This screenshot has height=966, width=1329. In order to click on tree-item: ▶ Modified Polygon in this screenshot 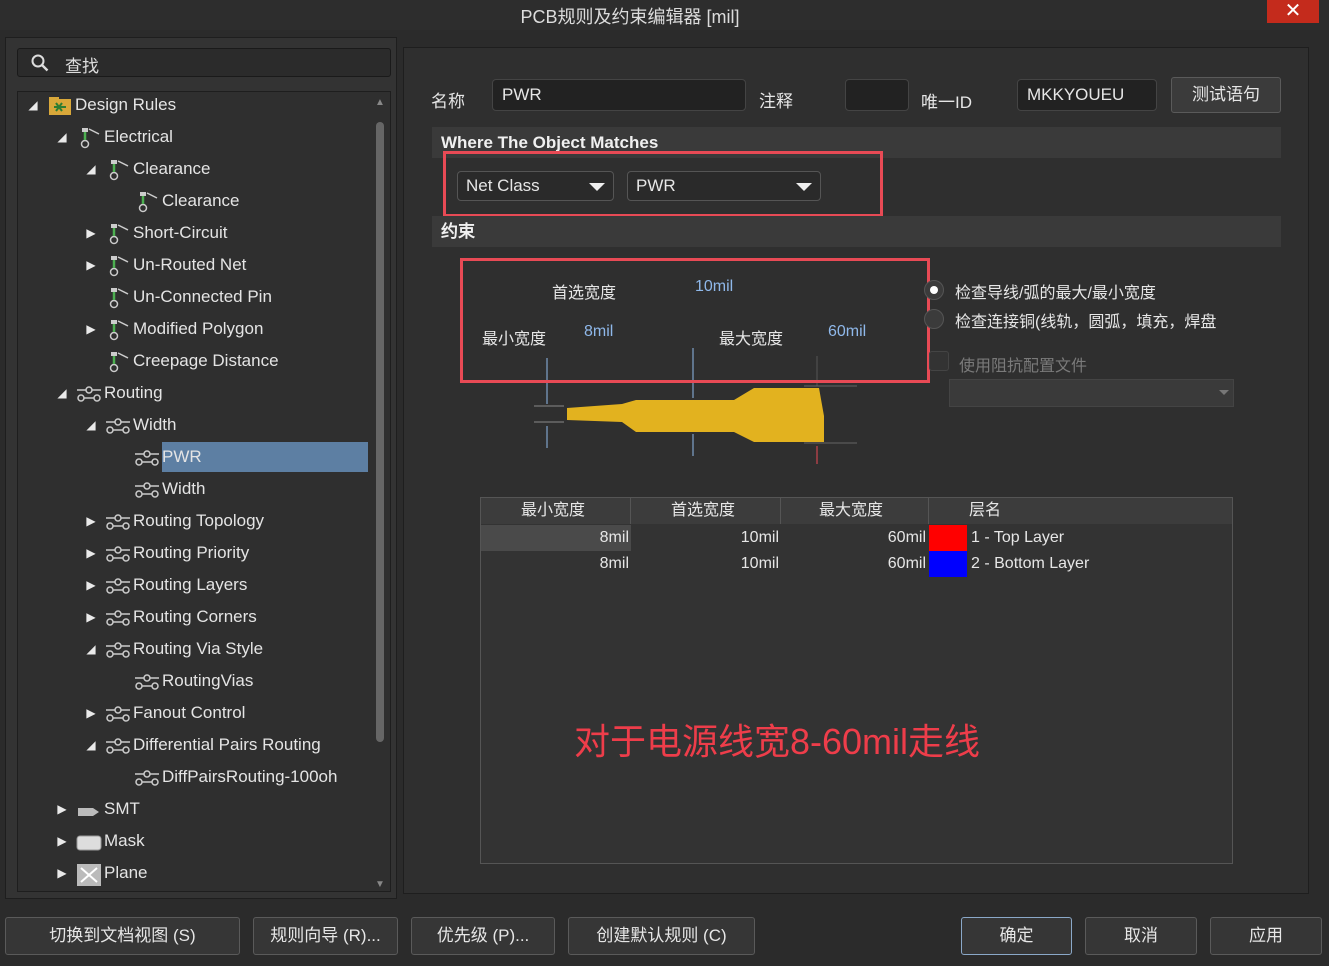, I will do `click(193, 329)`.